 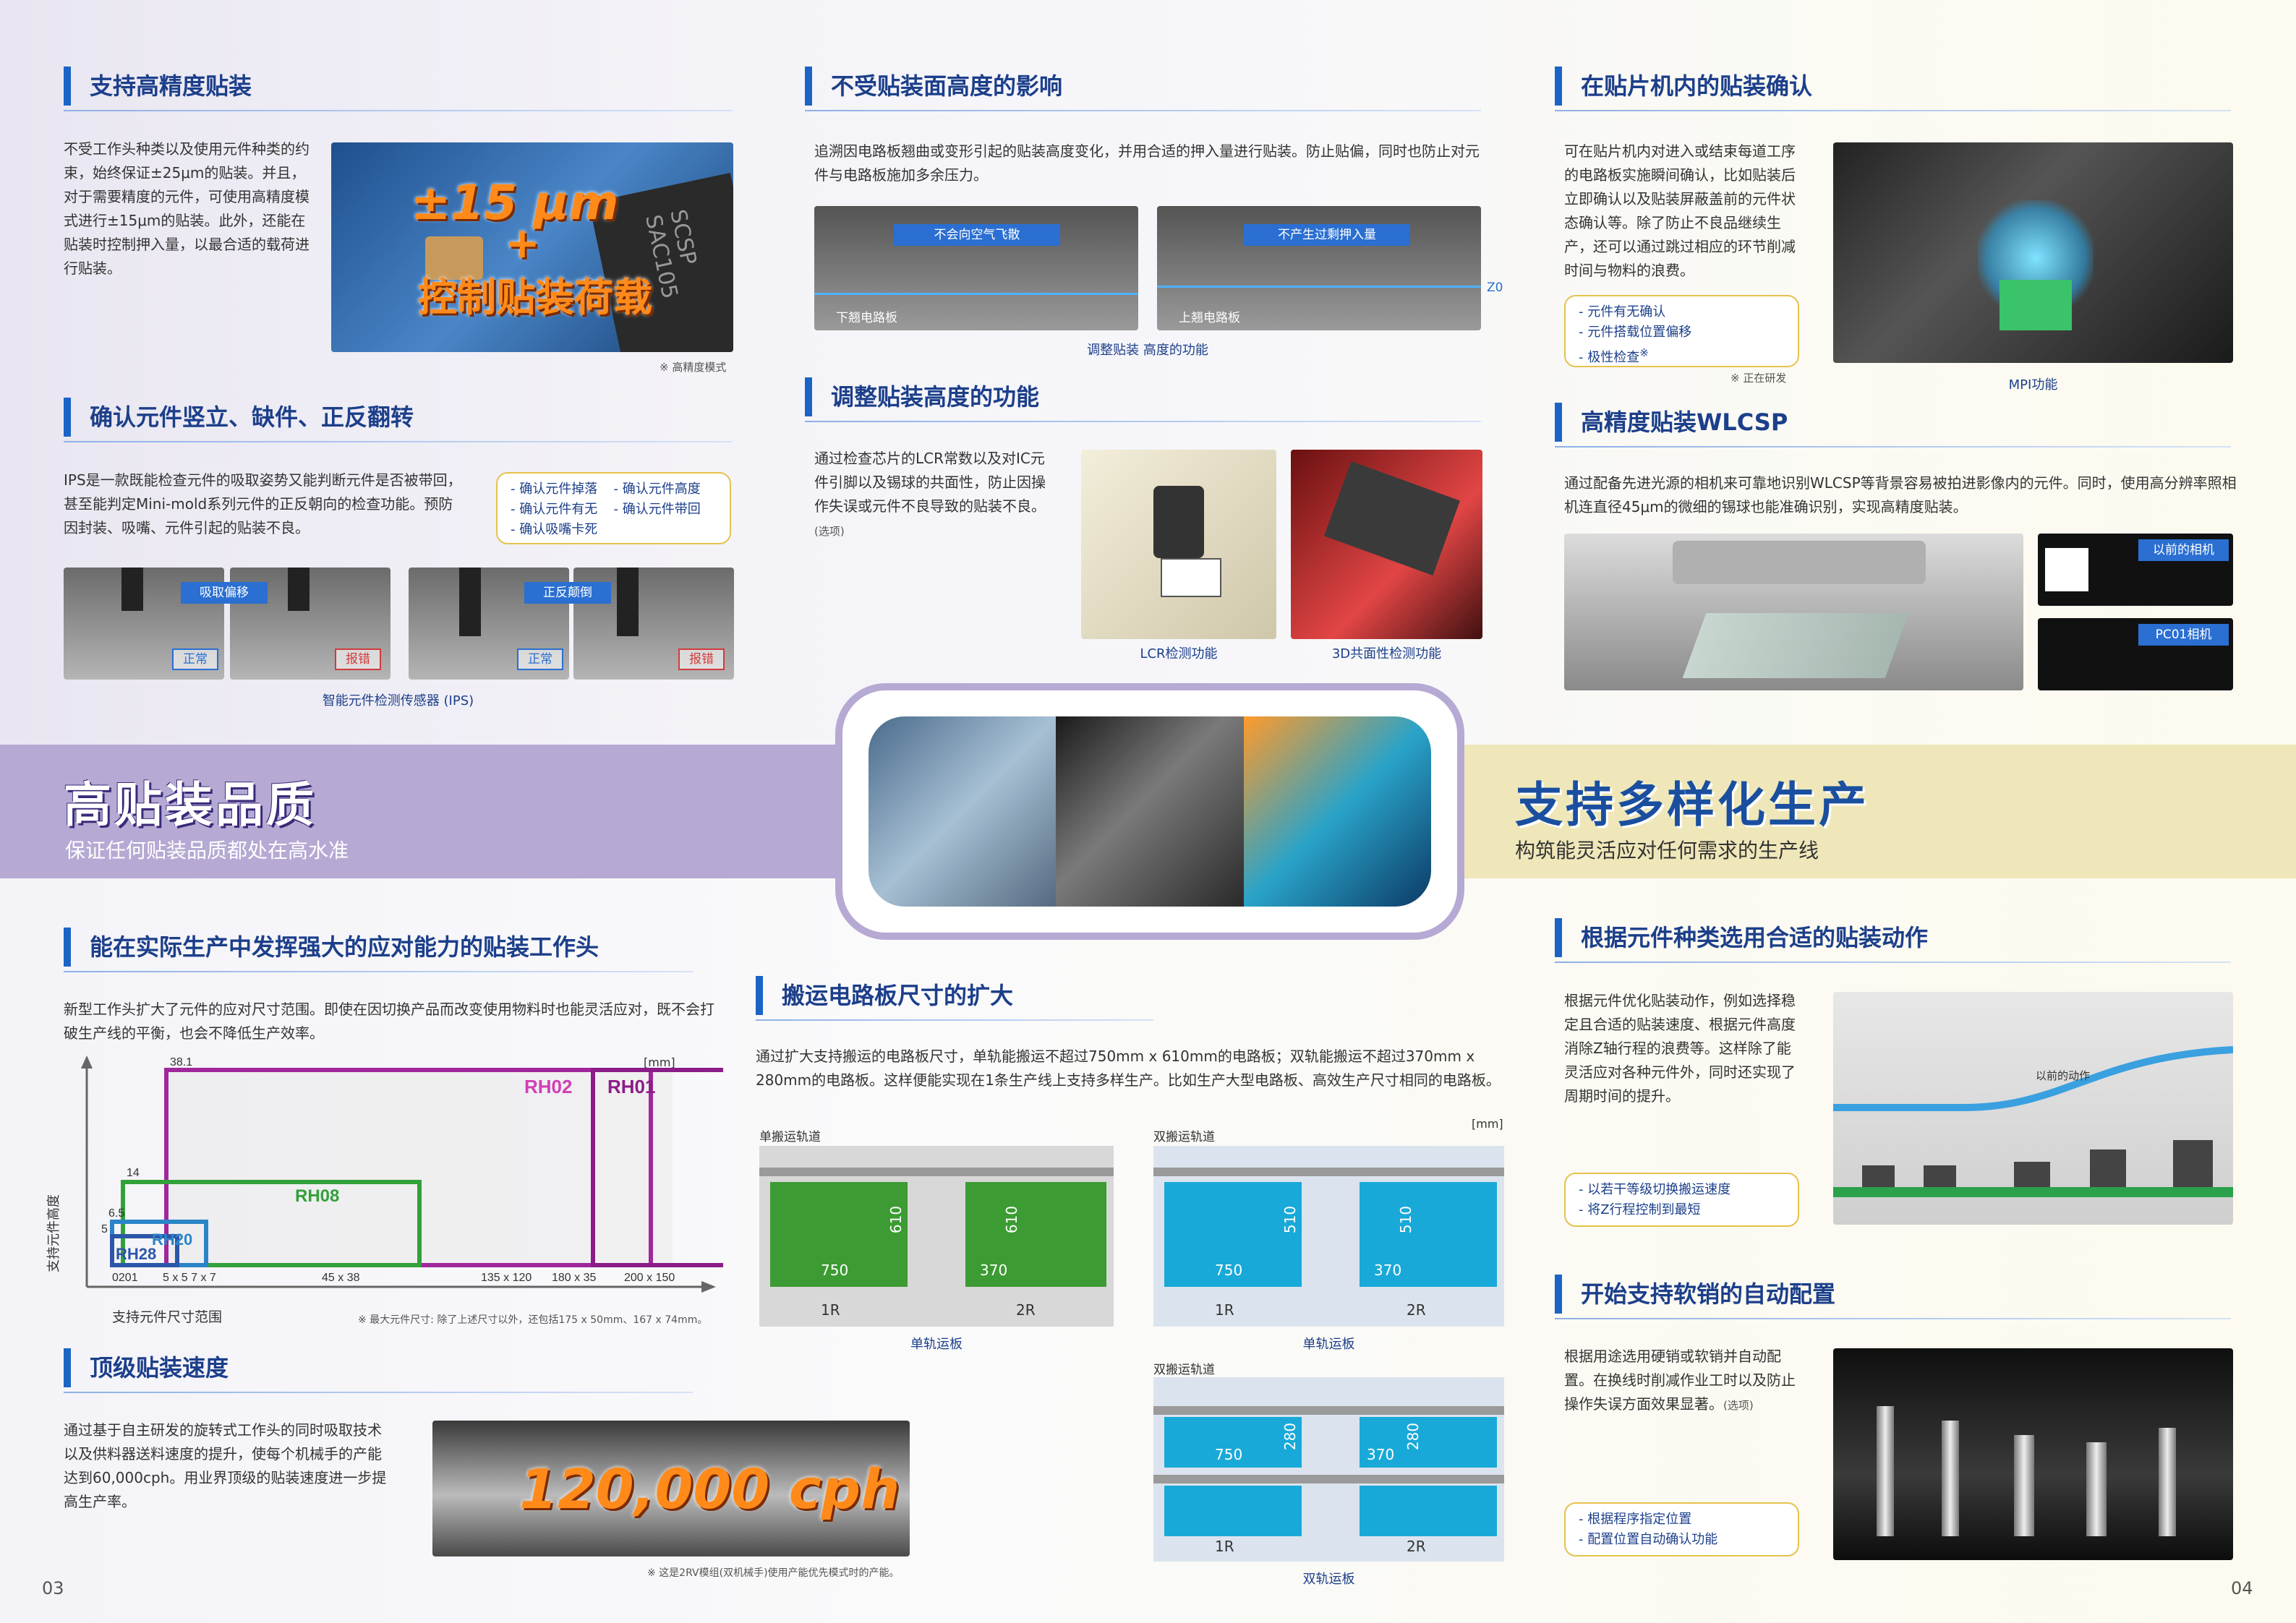 What do you see at coordinates (1495, 288) in the screenshot?
I see `z0-label: Z0` at bounding box center [1495, 288].